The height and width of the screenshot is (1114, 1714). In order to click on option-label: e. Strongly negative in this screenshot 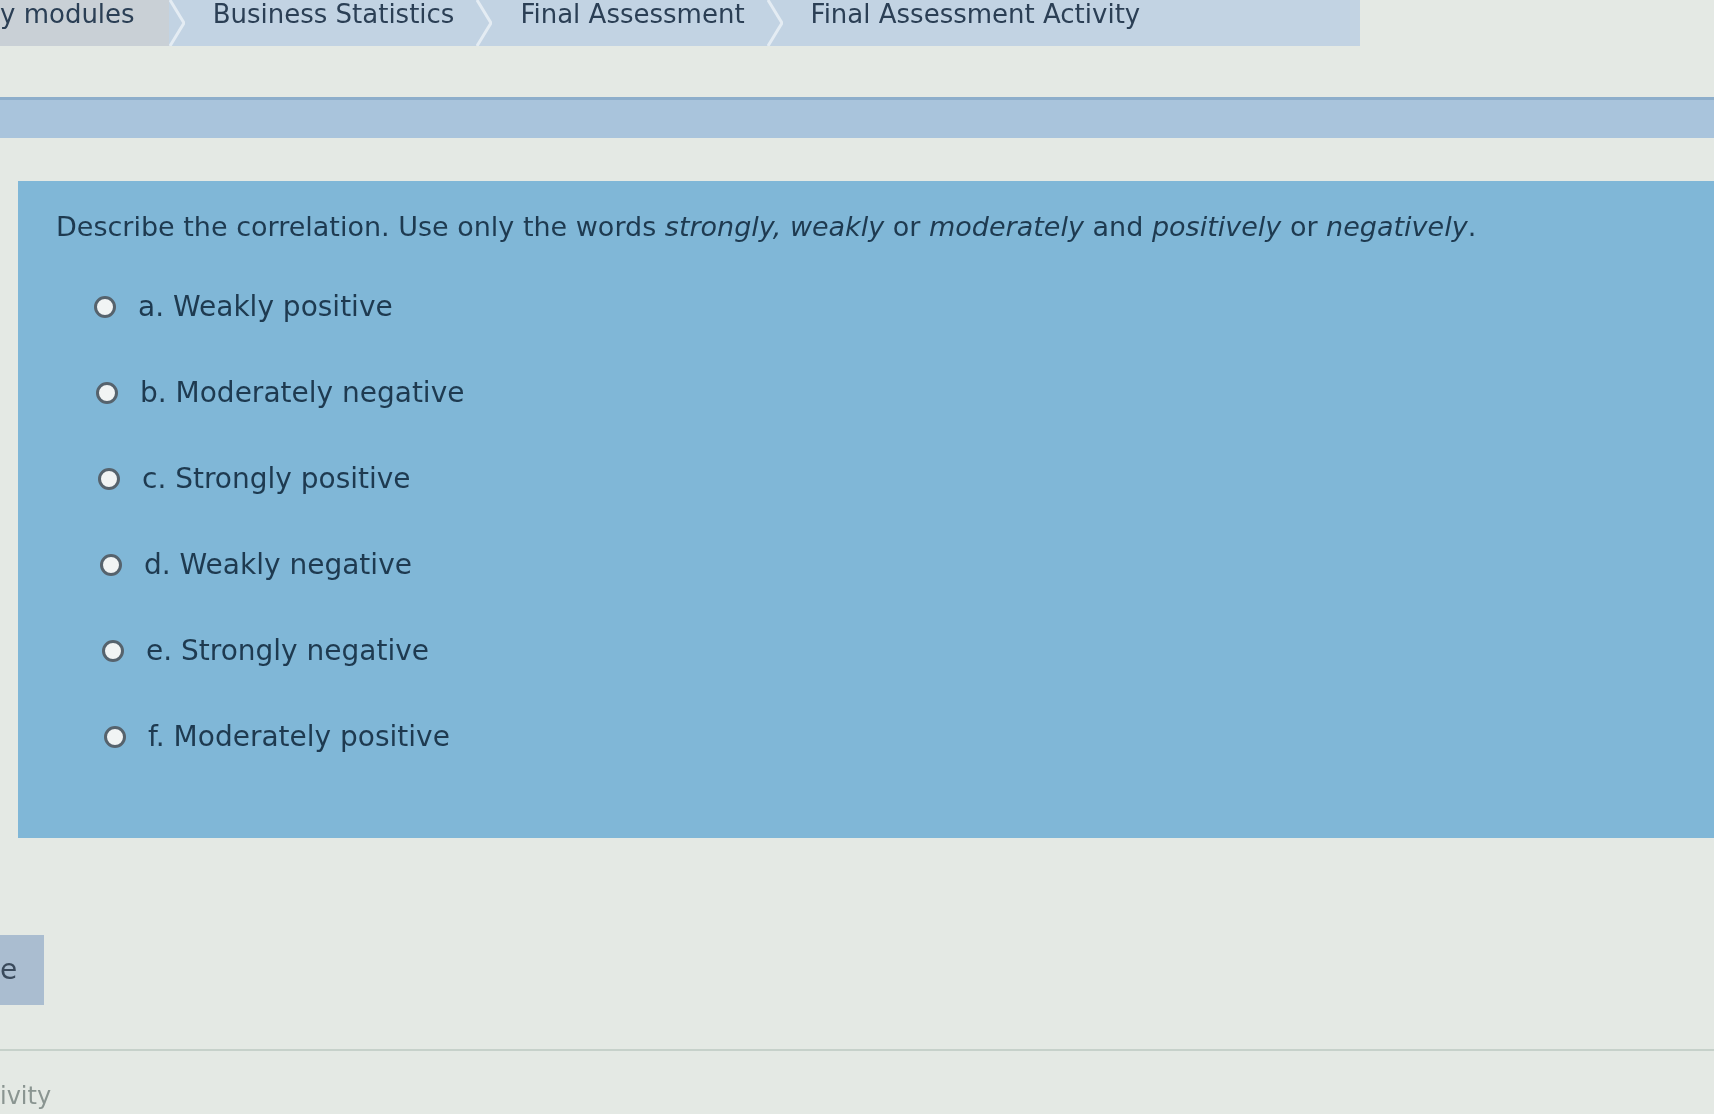, I will do `click(288, 651)`.